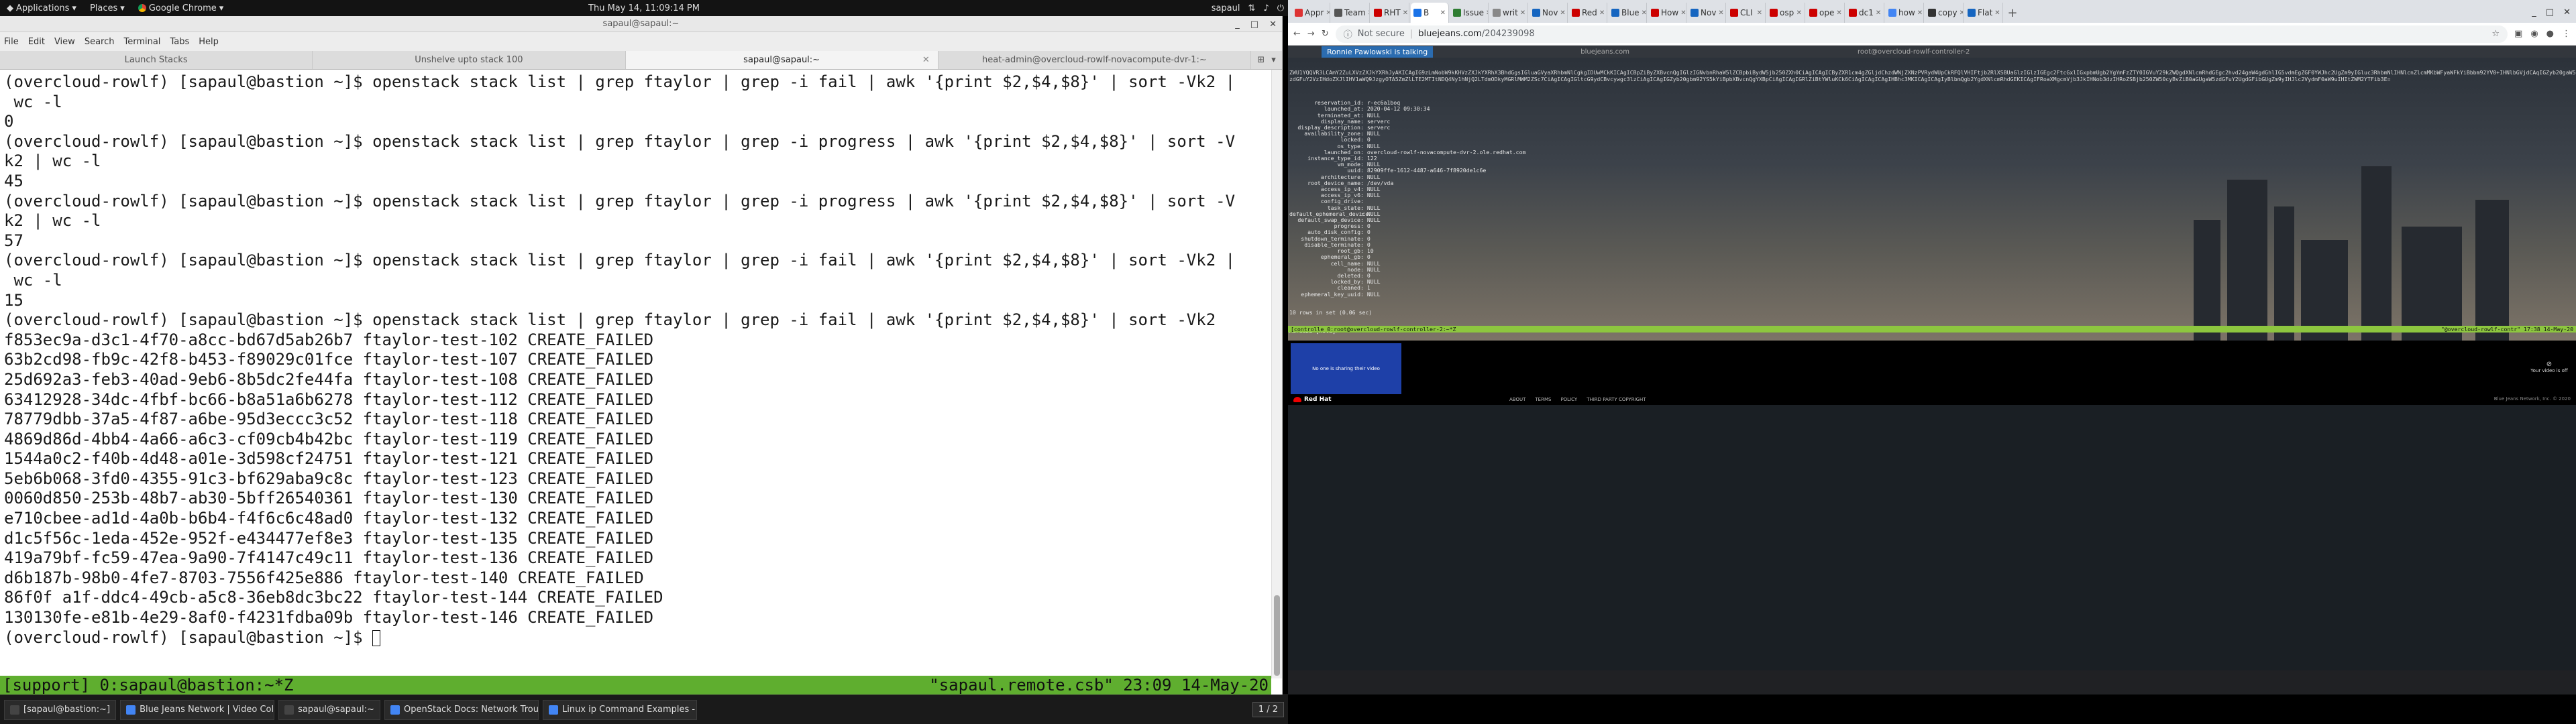  I want to click on workspace-pager: 1 / 2, so click(1268, 710).